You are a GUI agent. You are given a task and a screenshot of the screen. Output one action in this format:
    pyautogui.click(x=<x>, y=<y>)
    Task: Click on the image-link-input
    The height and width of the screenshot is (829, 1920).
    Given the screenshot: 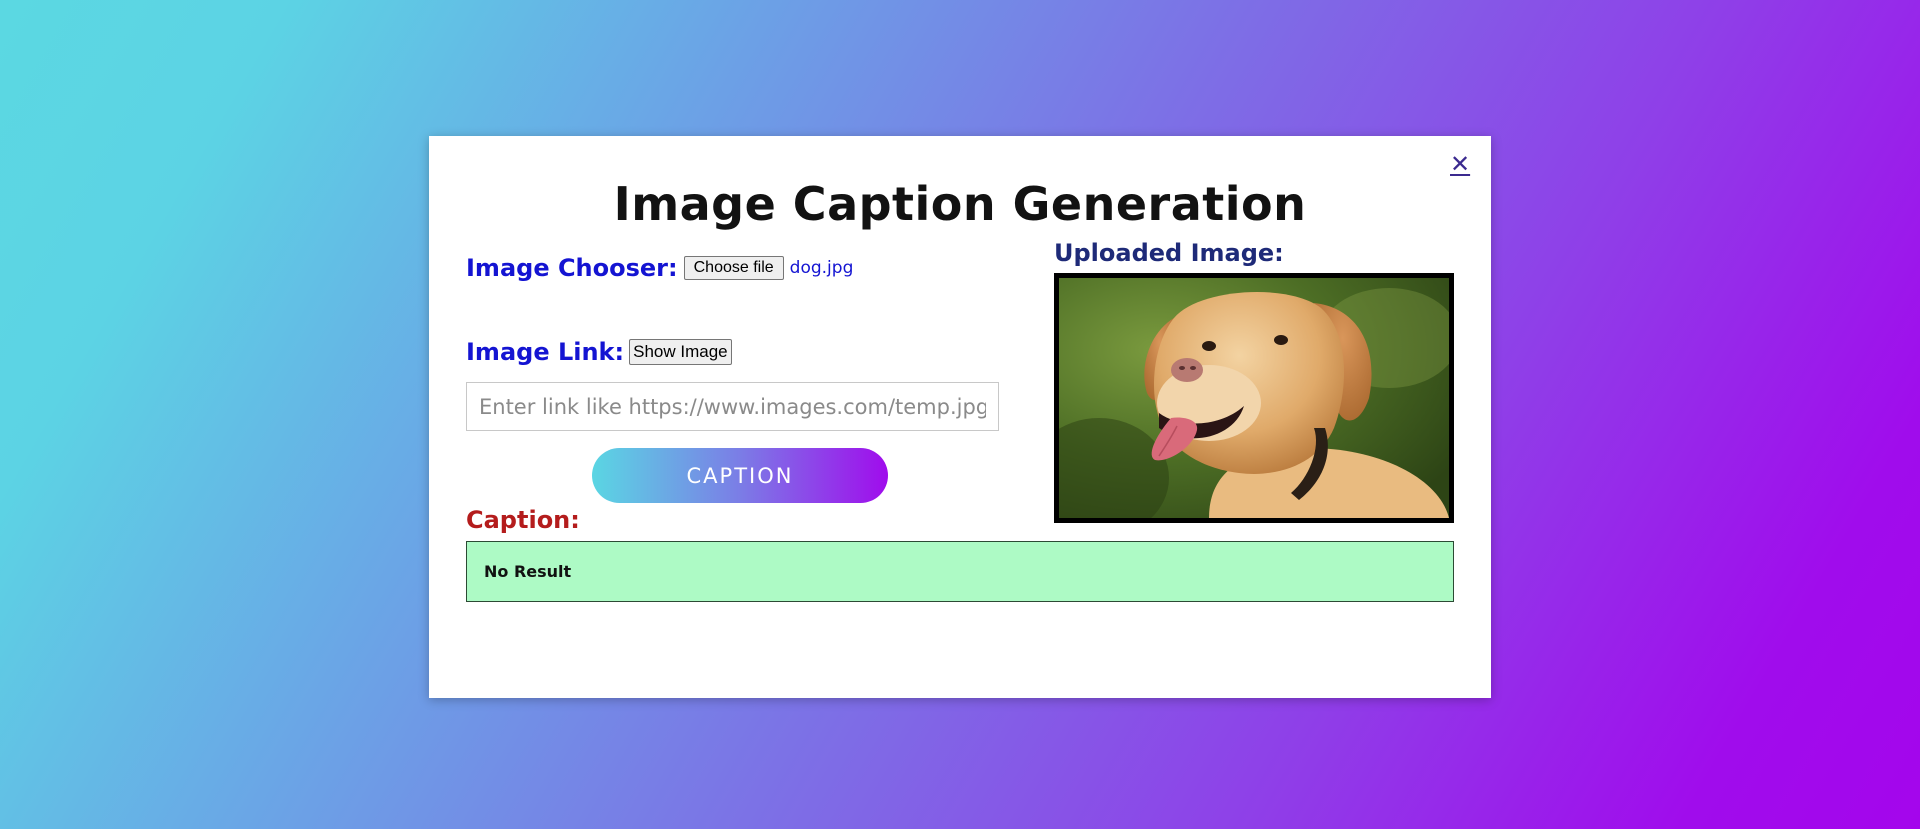 What is the action you would take?
    pyautogui.click(x=732, y=406)
    